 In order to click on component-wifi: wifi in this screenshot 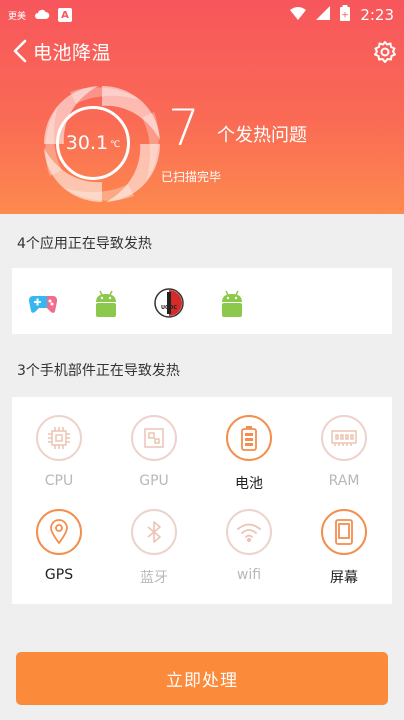, I will do `click(249, 546)`.